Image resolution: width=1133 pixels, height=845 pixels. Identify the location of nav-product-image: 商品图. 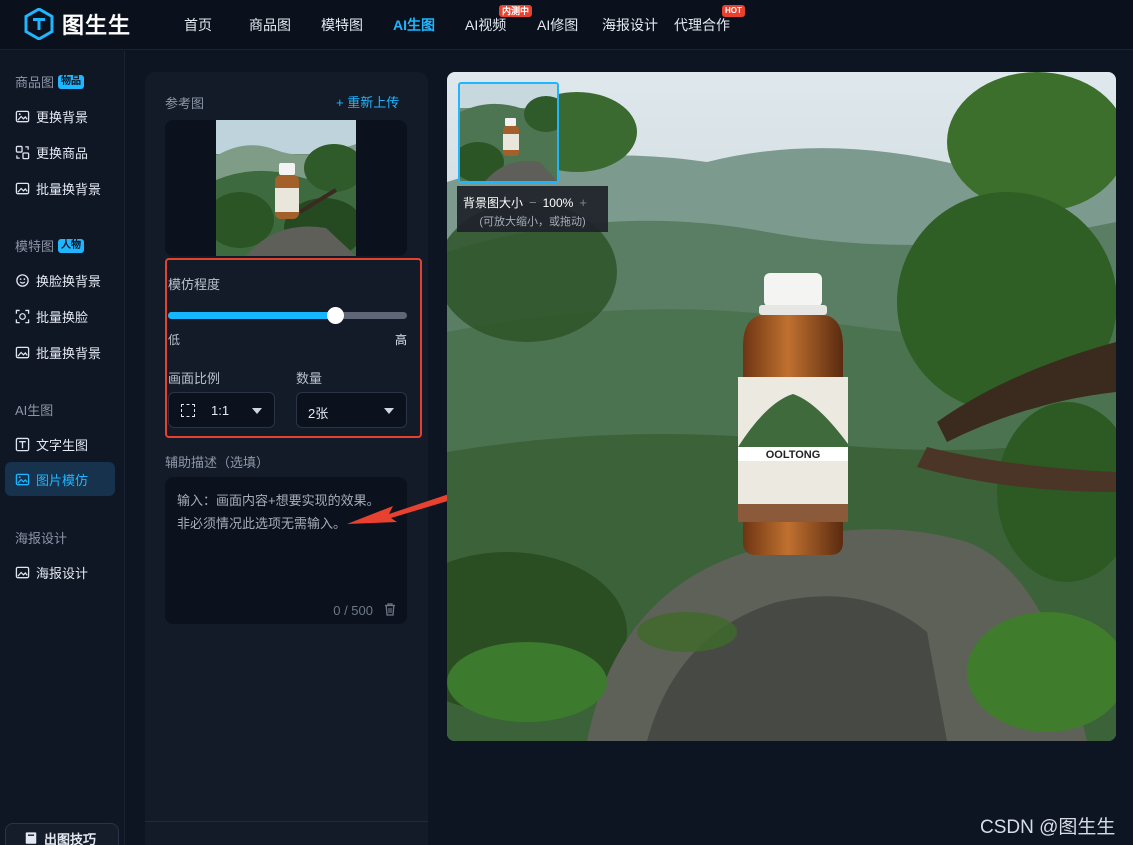
(270, 25).